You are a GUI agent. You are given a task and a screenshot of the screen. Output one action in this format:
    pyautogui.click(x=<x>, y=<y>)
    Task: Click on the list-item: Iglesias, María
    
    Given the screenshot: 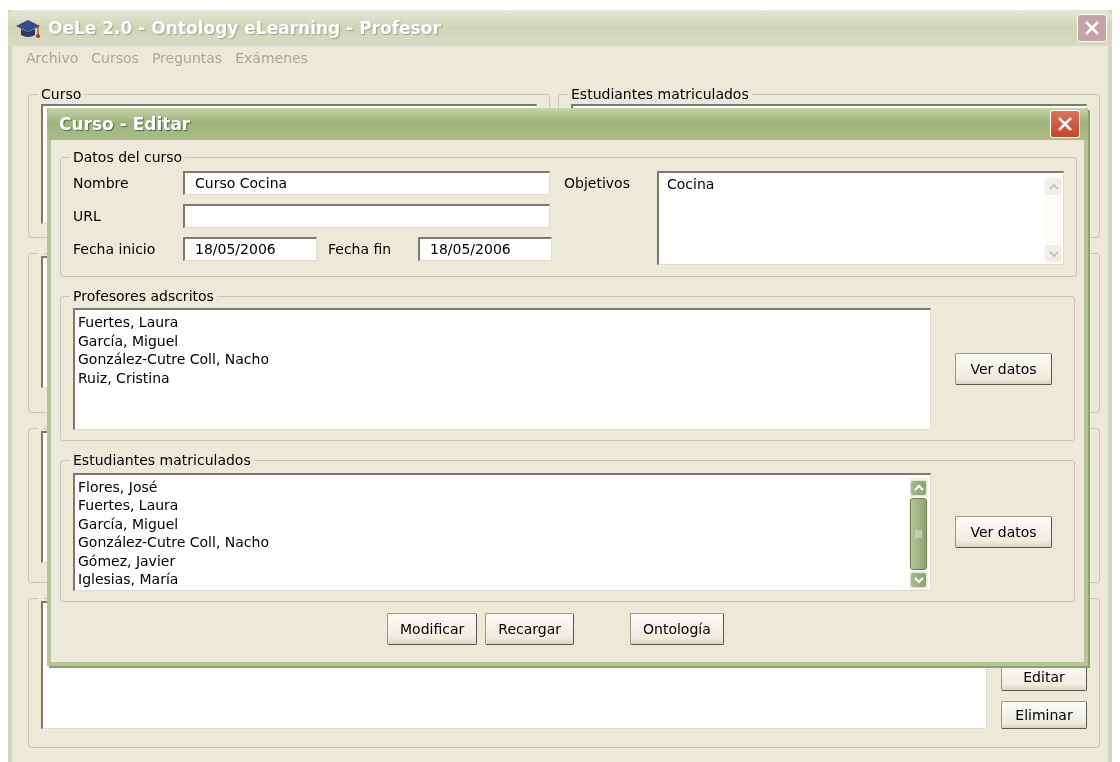 What is the action you would take?
    pyautogui.click(x=128, y=579)
    